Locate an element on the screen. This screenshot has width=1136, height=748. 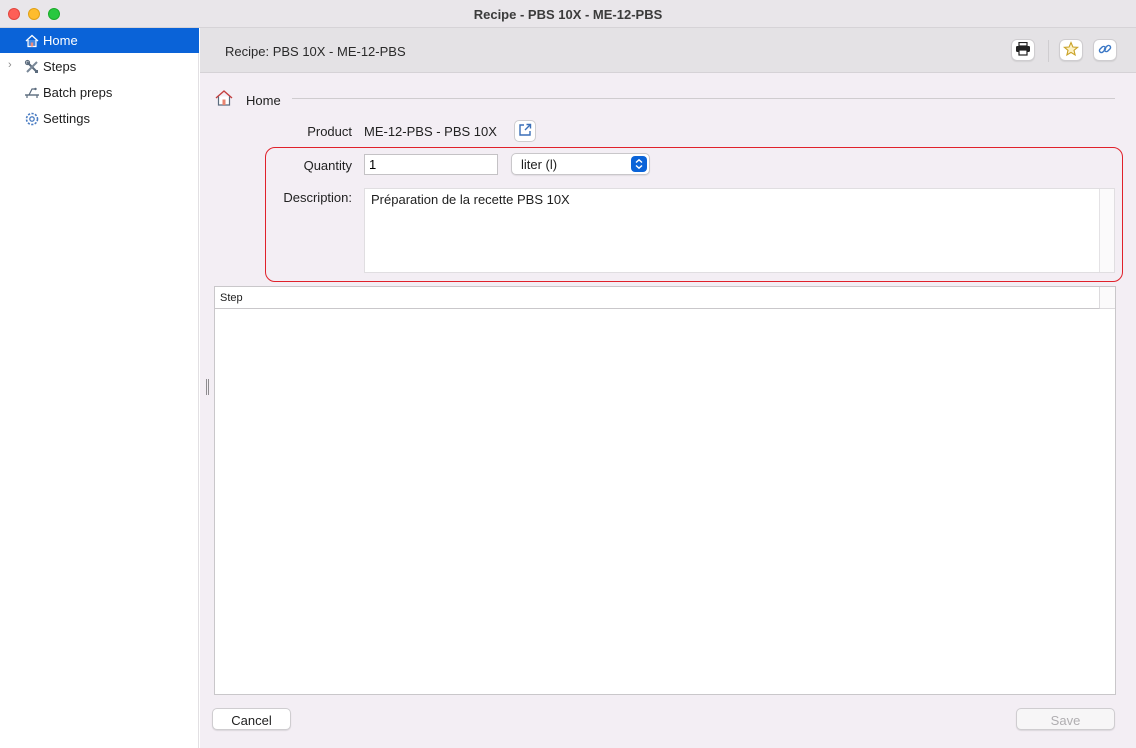
product-value: ME-12-PBS - PBS 10X is located at coordinates (430, 131).